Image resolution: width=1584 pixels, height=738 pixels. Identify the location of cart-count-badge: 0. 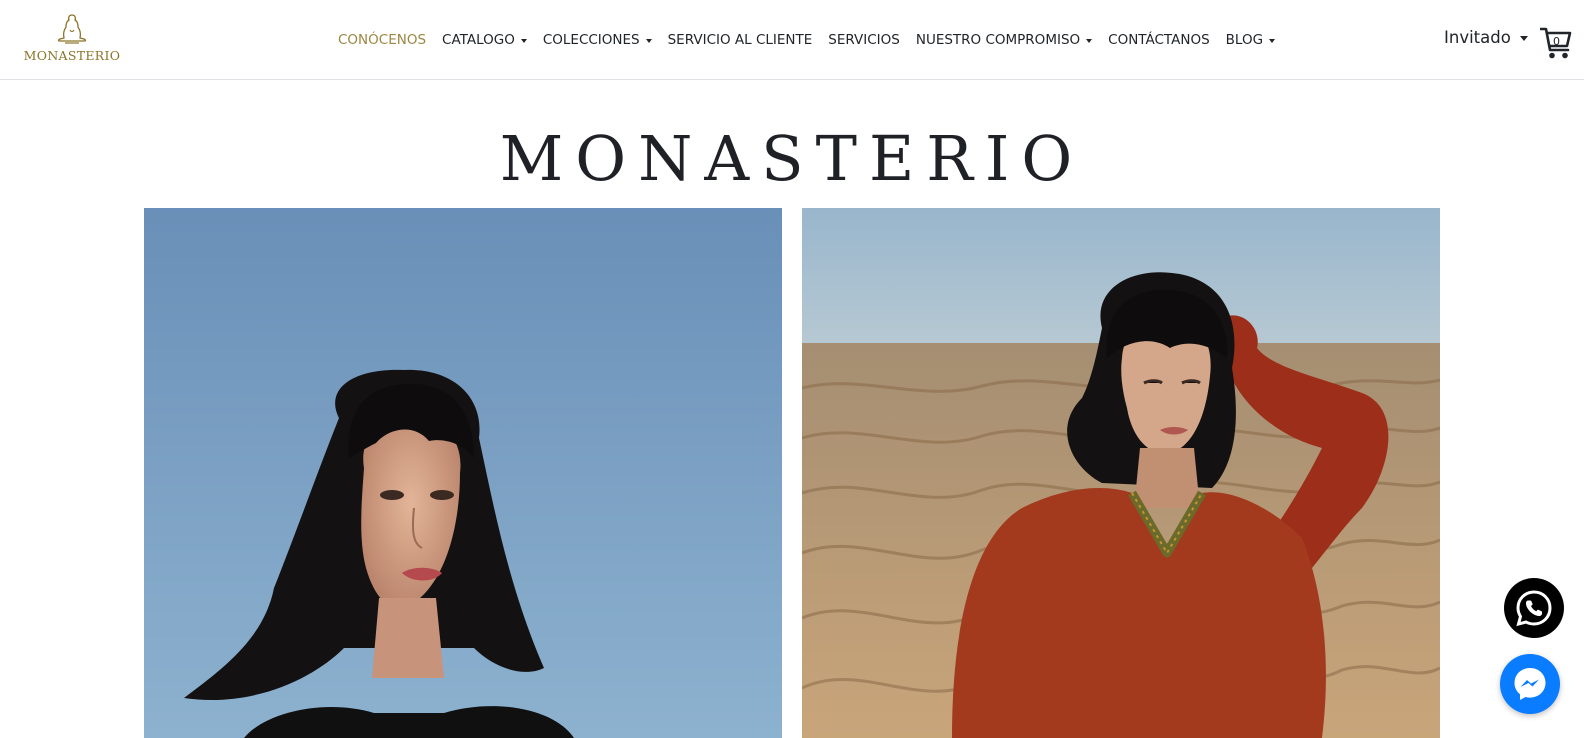
(1556, 41).